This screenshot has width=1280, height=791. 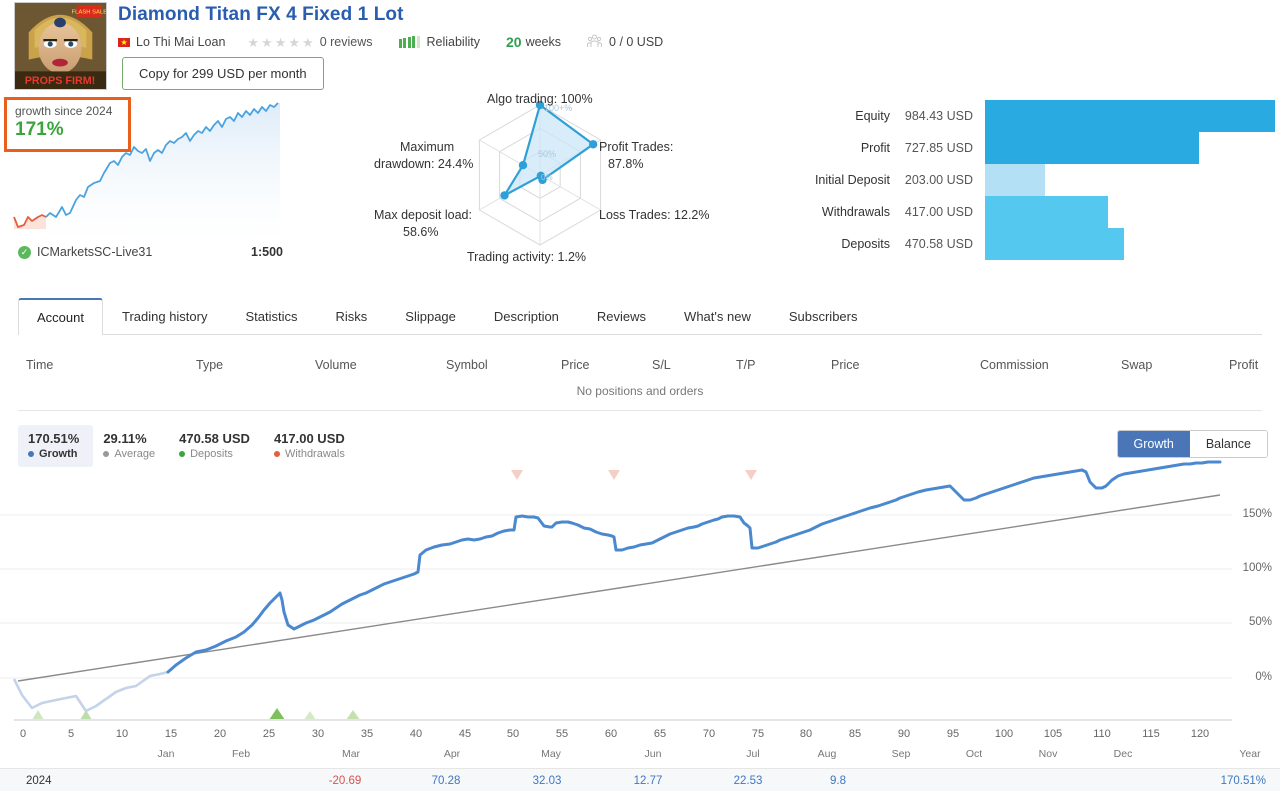 I want to click on bar-row: Initial Deposit 203.00 USD, so click(x=1037, y=180).